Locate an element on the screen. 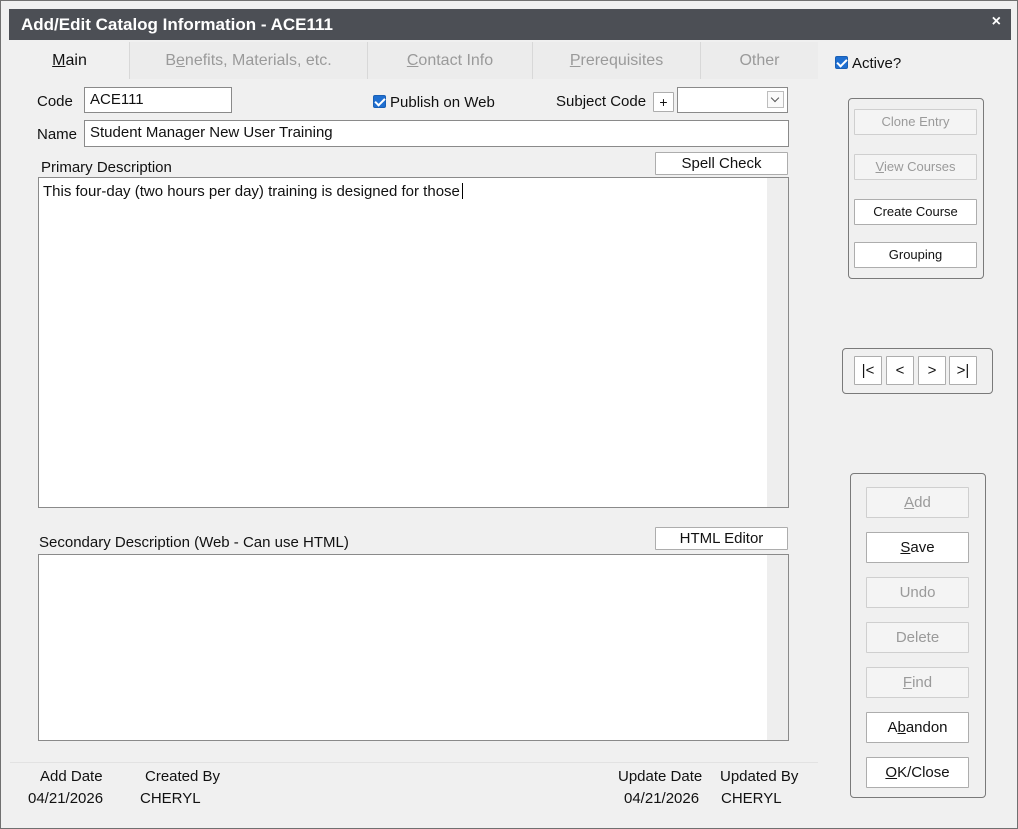 The height and width of the screenshot is (829, 1018). name-label: Name is located at coordinates (57, 134).